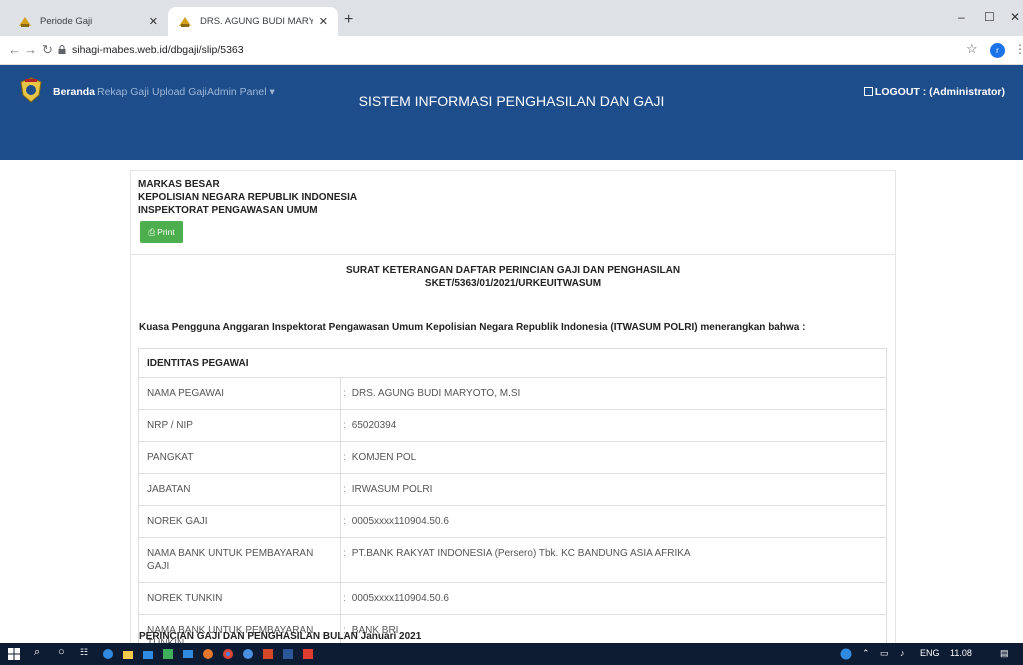 The width and height of the screenshot is (1023, 665). Describe the element at coordinates (513, 254) in the screenshot. I see `divider` at that location.